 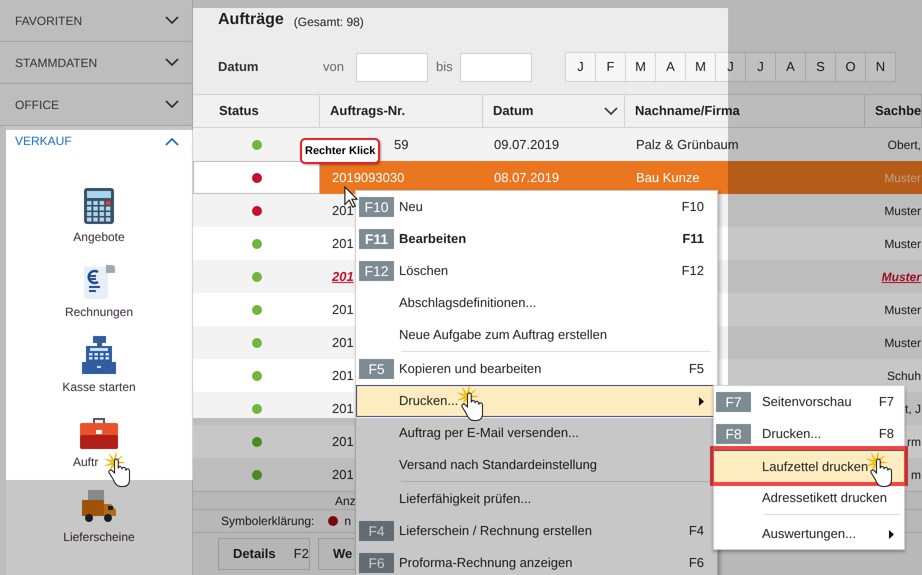 I want to click on filter-label: Datum, so click(x=239, y=67).